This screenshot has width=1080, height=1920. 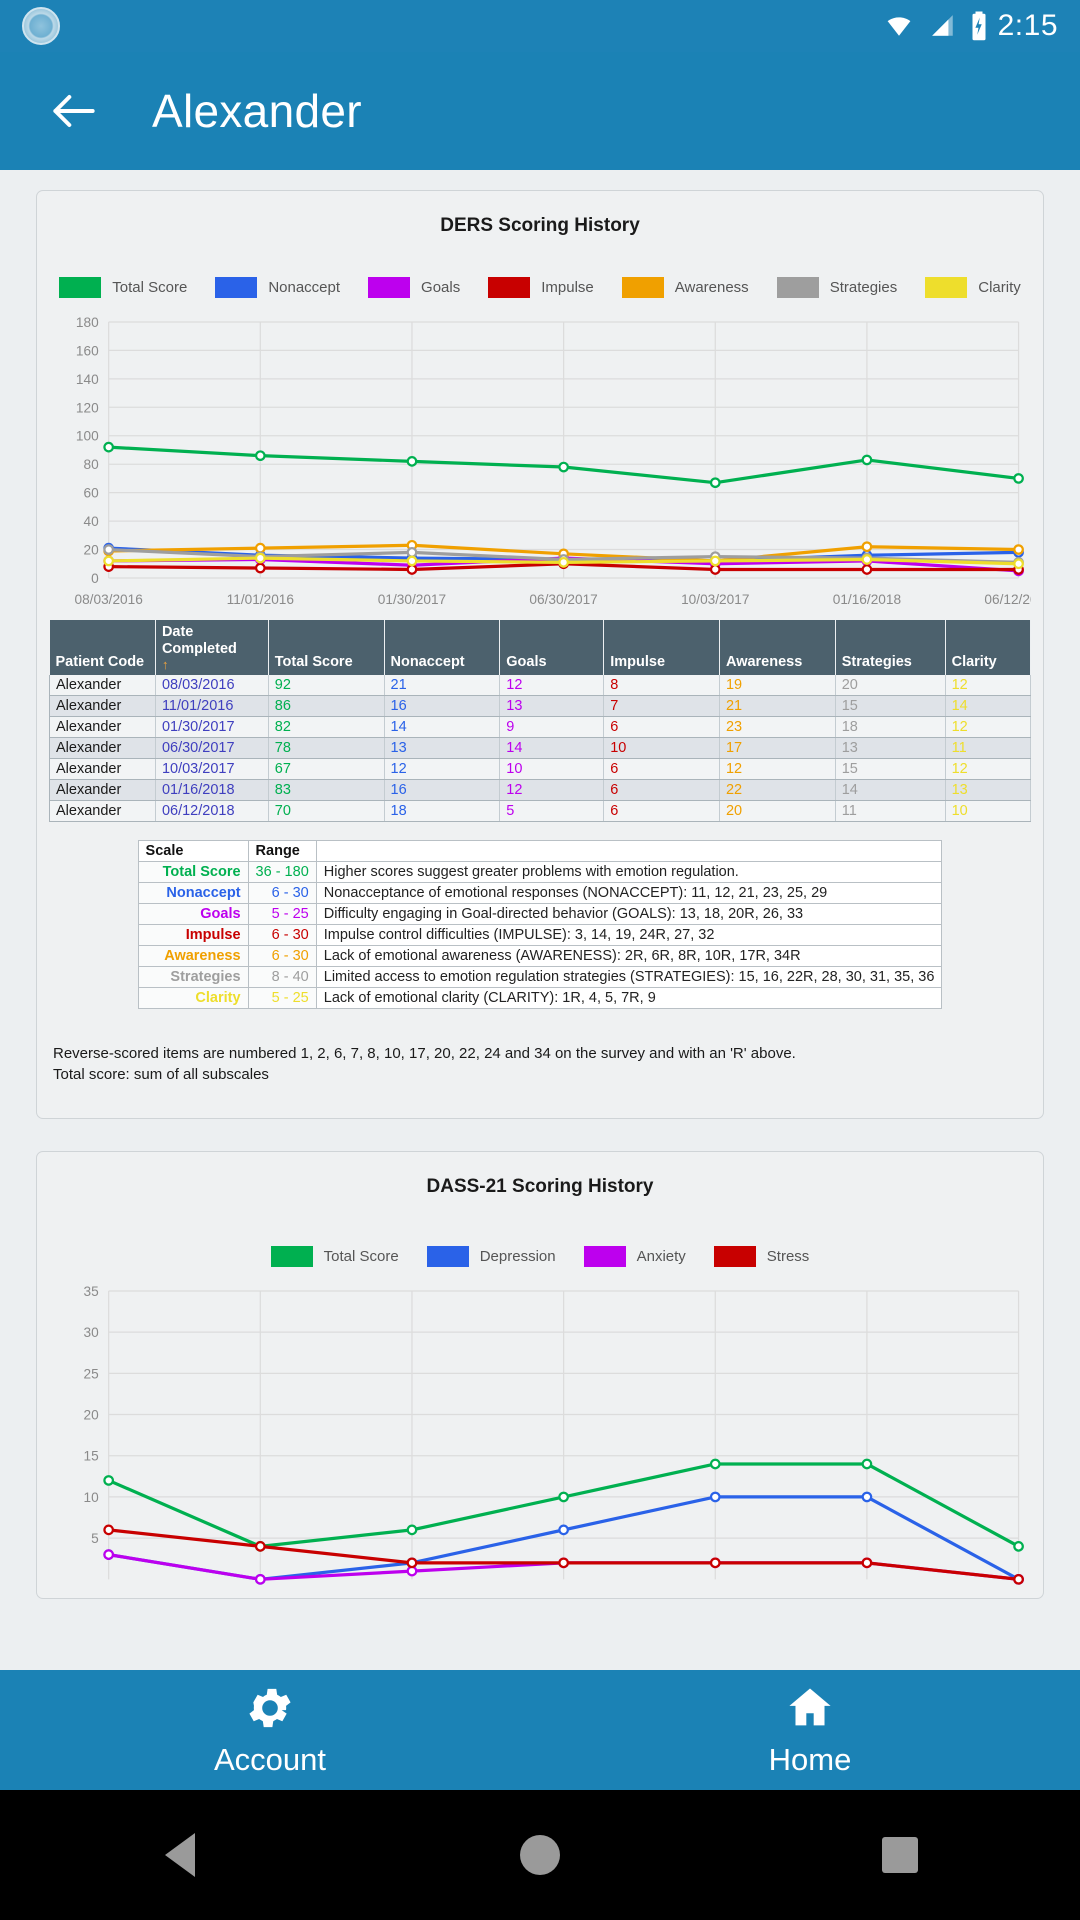 I want to click on table-column-header: Awareness, so click(x=777, y=647).